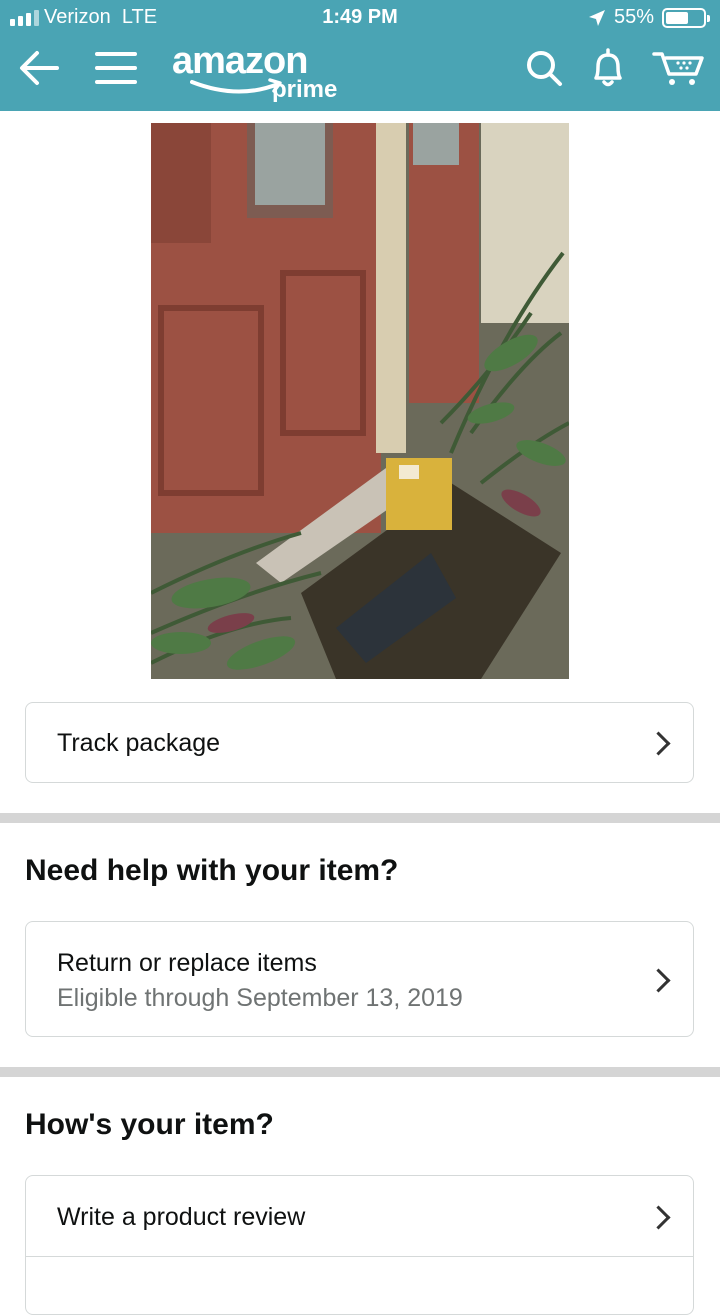 This screenshot has width=720, height=1315. I want to click on search-icon, so click(544, 68).